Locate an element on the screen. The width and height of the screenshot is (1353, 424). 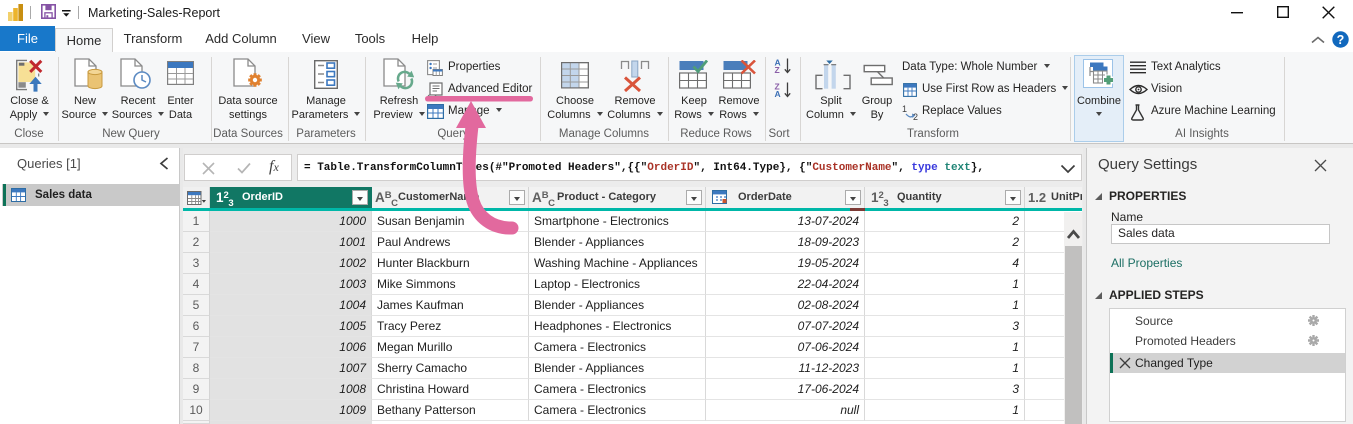
svg-text: 1 is located at coordinates (904, 109).